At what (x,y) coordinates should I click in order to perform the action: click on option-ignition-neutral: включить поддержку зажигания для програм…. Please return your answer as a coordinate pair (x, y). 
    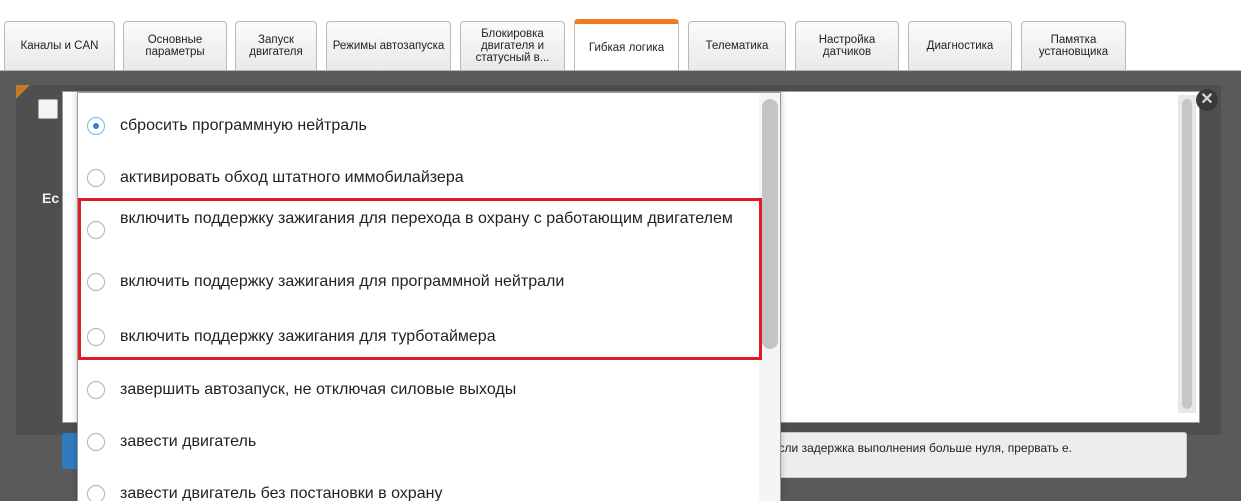
    Looking at the image, I should click on (418, 283).